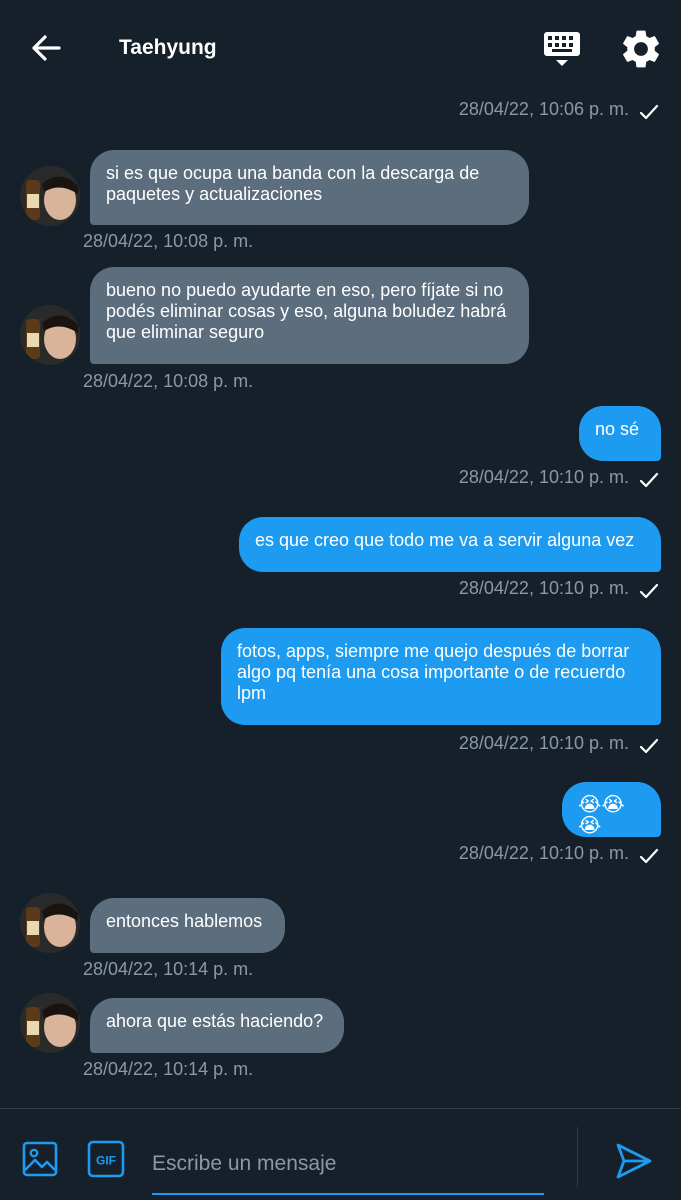 The image size is (681, 1200). Describe the element at coordinates (184, 921) in the screenshot. I see `message-text: entonces hablemos` at that location.